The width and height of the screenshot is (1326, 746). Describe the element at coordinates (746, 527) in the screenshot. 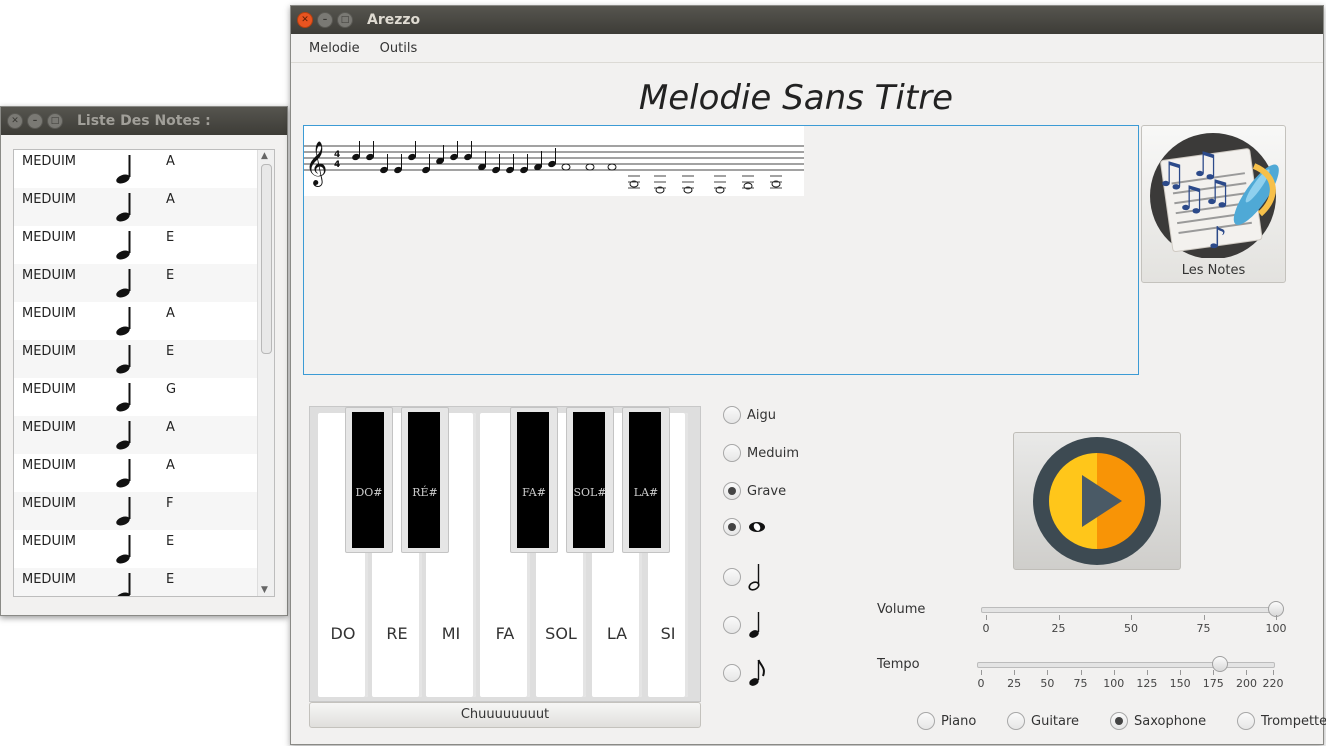

I see `radio-whole-note` at that location.